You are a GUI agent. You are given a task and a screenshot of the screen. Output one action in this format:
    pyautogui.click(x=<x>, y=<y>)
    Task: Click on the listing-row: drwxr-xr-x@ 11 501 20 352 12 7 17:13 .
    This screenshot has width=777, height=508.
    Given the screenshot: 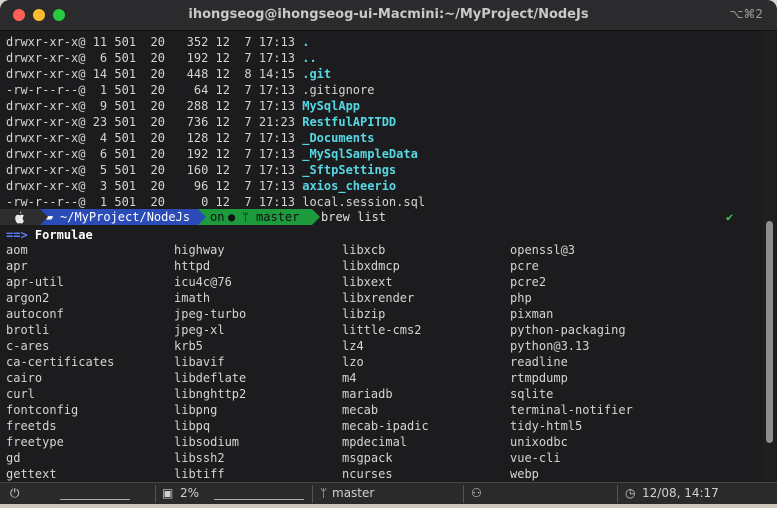 What is the action you would take?
    pyautogui.click(x=157, y=42)
    